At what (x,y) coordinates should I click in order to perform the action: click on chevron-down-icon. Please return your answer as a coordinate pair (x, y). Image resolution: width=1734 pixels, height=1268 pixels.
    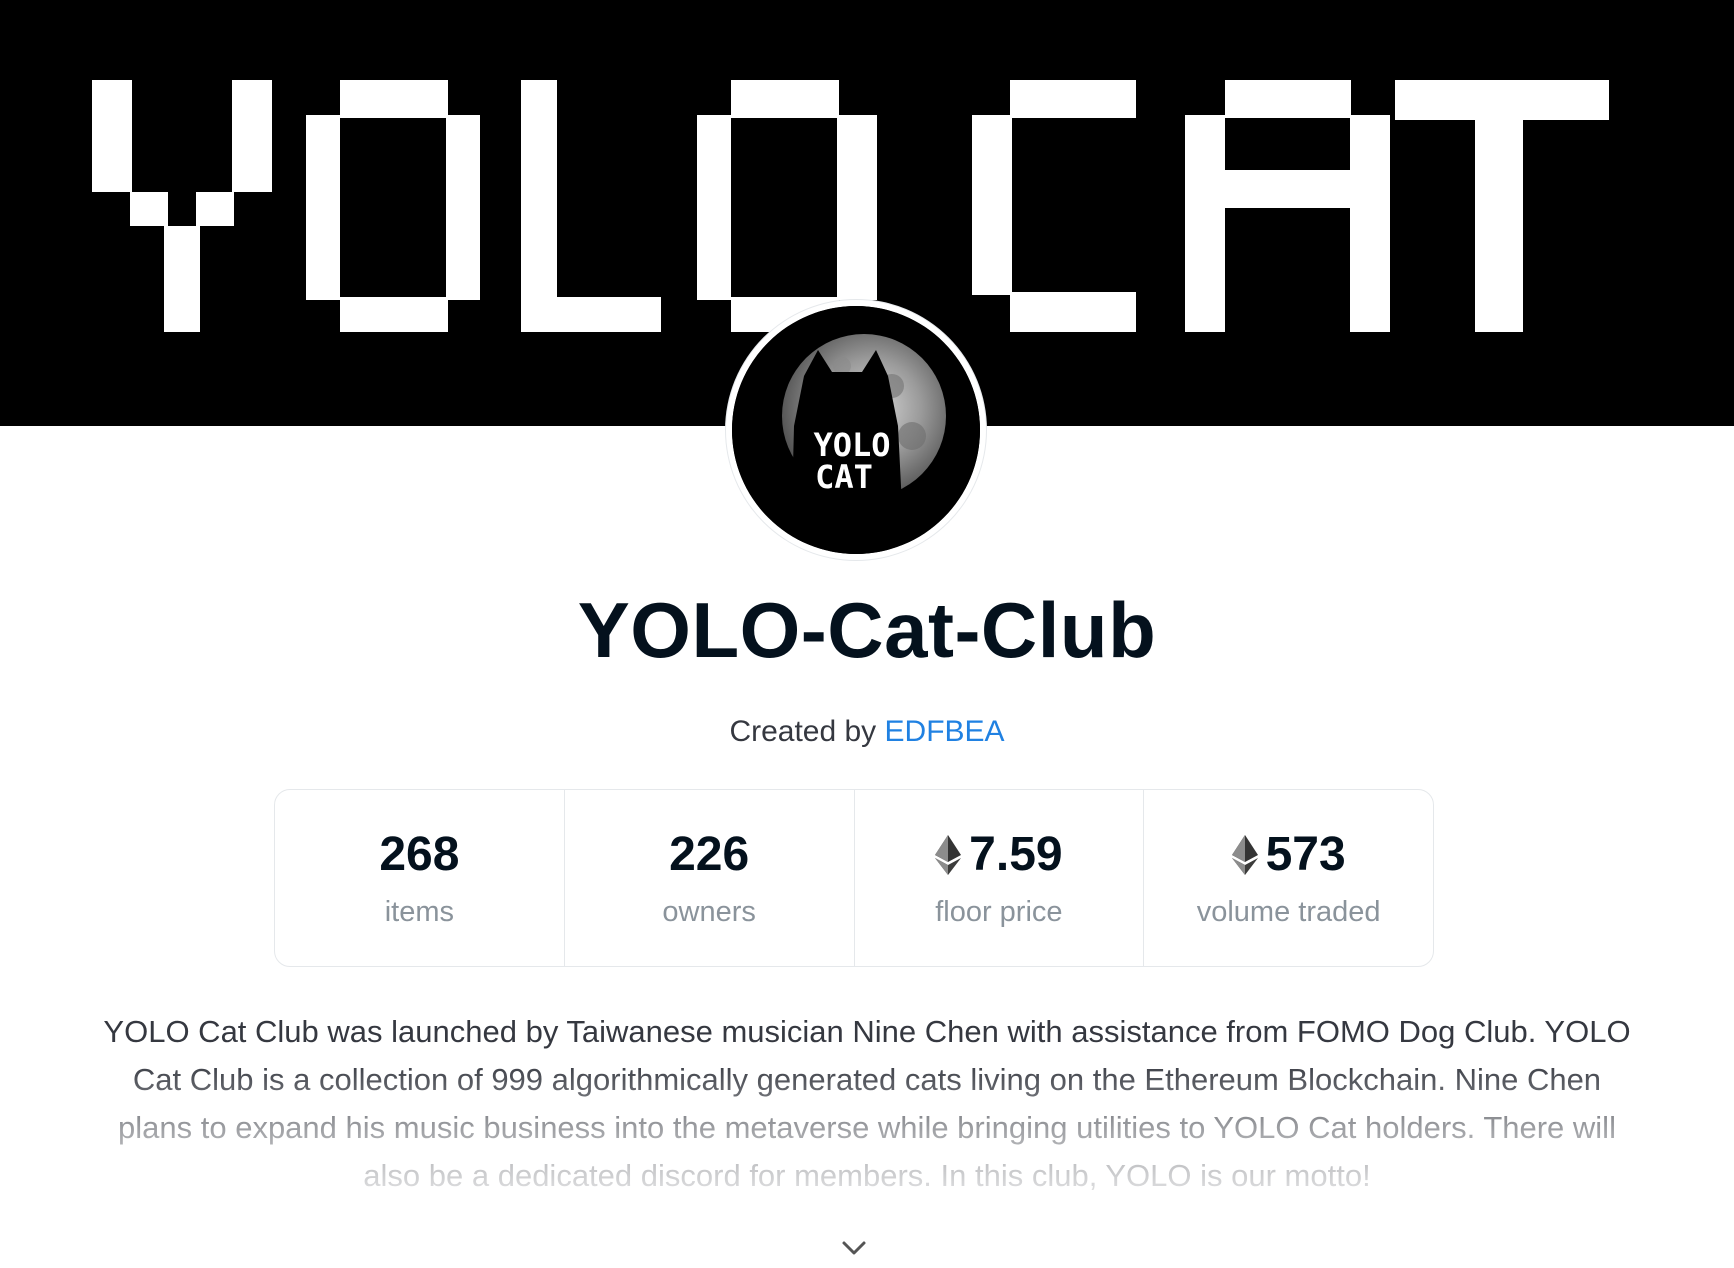
    Looking at the image, I should click on (854, 1248).